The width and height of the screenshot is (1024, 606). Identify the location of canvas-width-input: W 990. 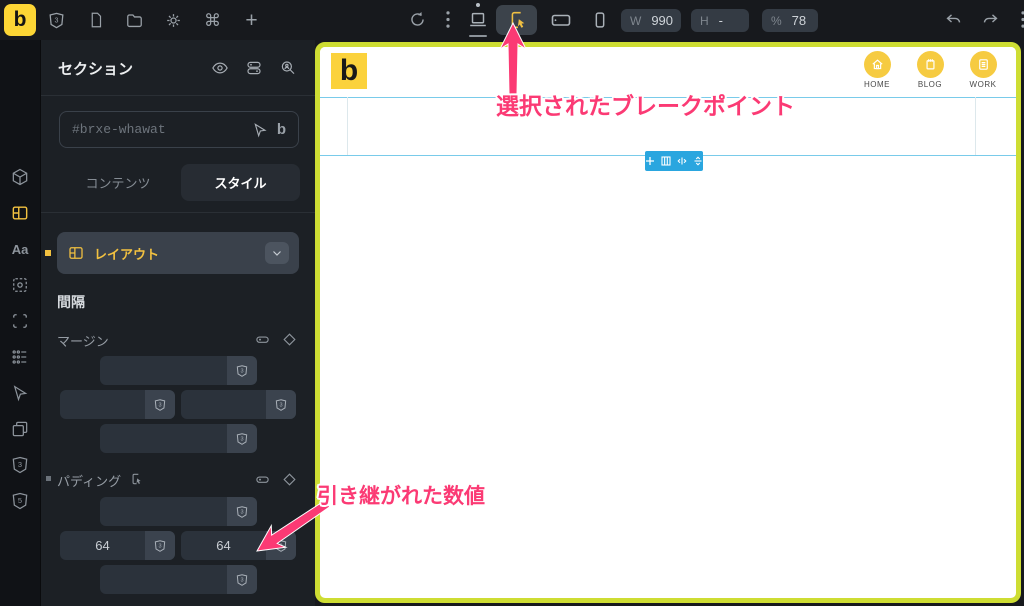
(651, 20).